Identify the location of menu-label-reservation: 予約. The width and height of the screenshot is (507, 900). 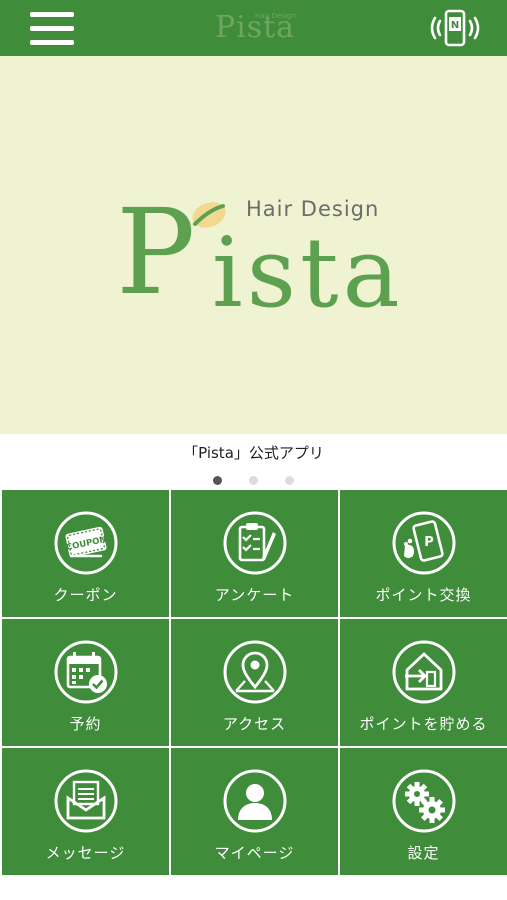
(85, 724).